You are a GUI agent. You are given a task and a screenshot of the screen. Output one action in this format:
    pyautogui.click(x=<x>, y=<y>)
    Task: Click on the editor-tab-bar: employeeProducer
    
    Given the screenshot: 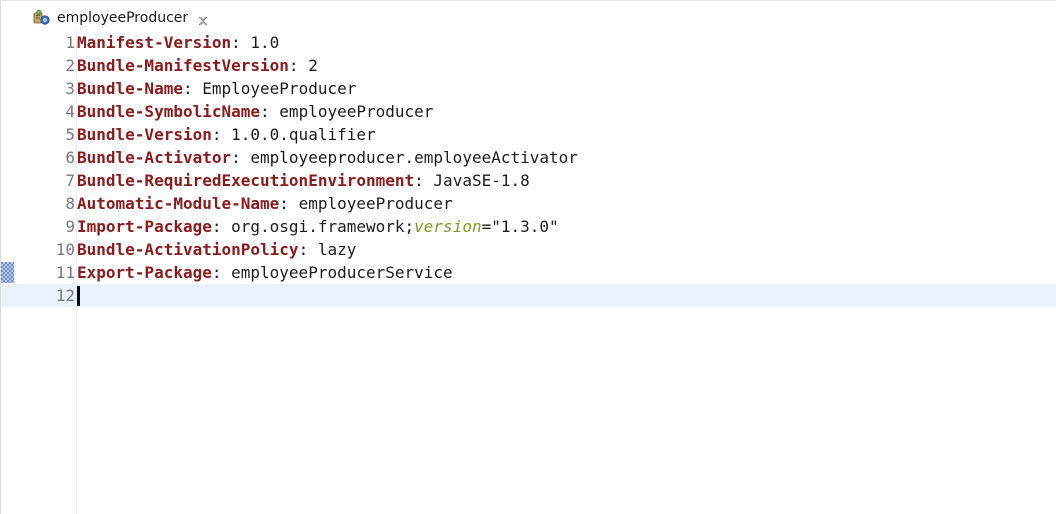 What is the action you would take?
    pyautogui.click(x=528, y=15)
    